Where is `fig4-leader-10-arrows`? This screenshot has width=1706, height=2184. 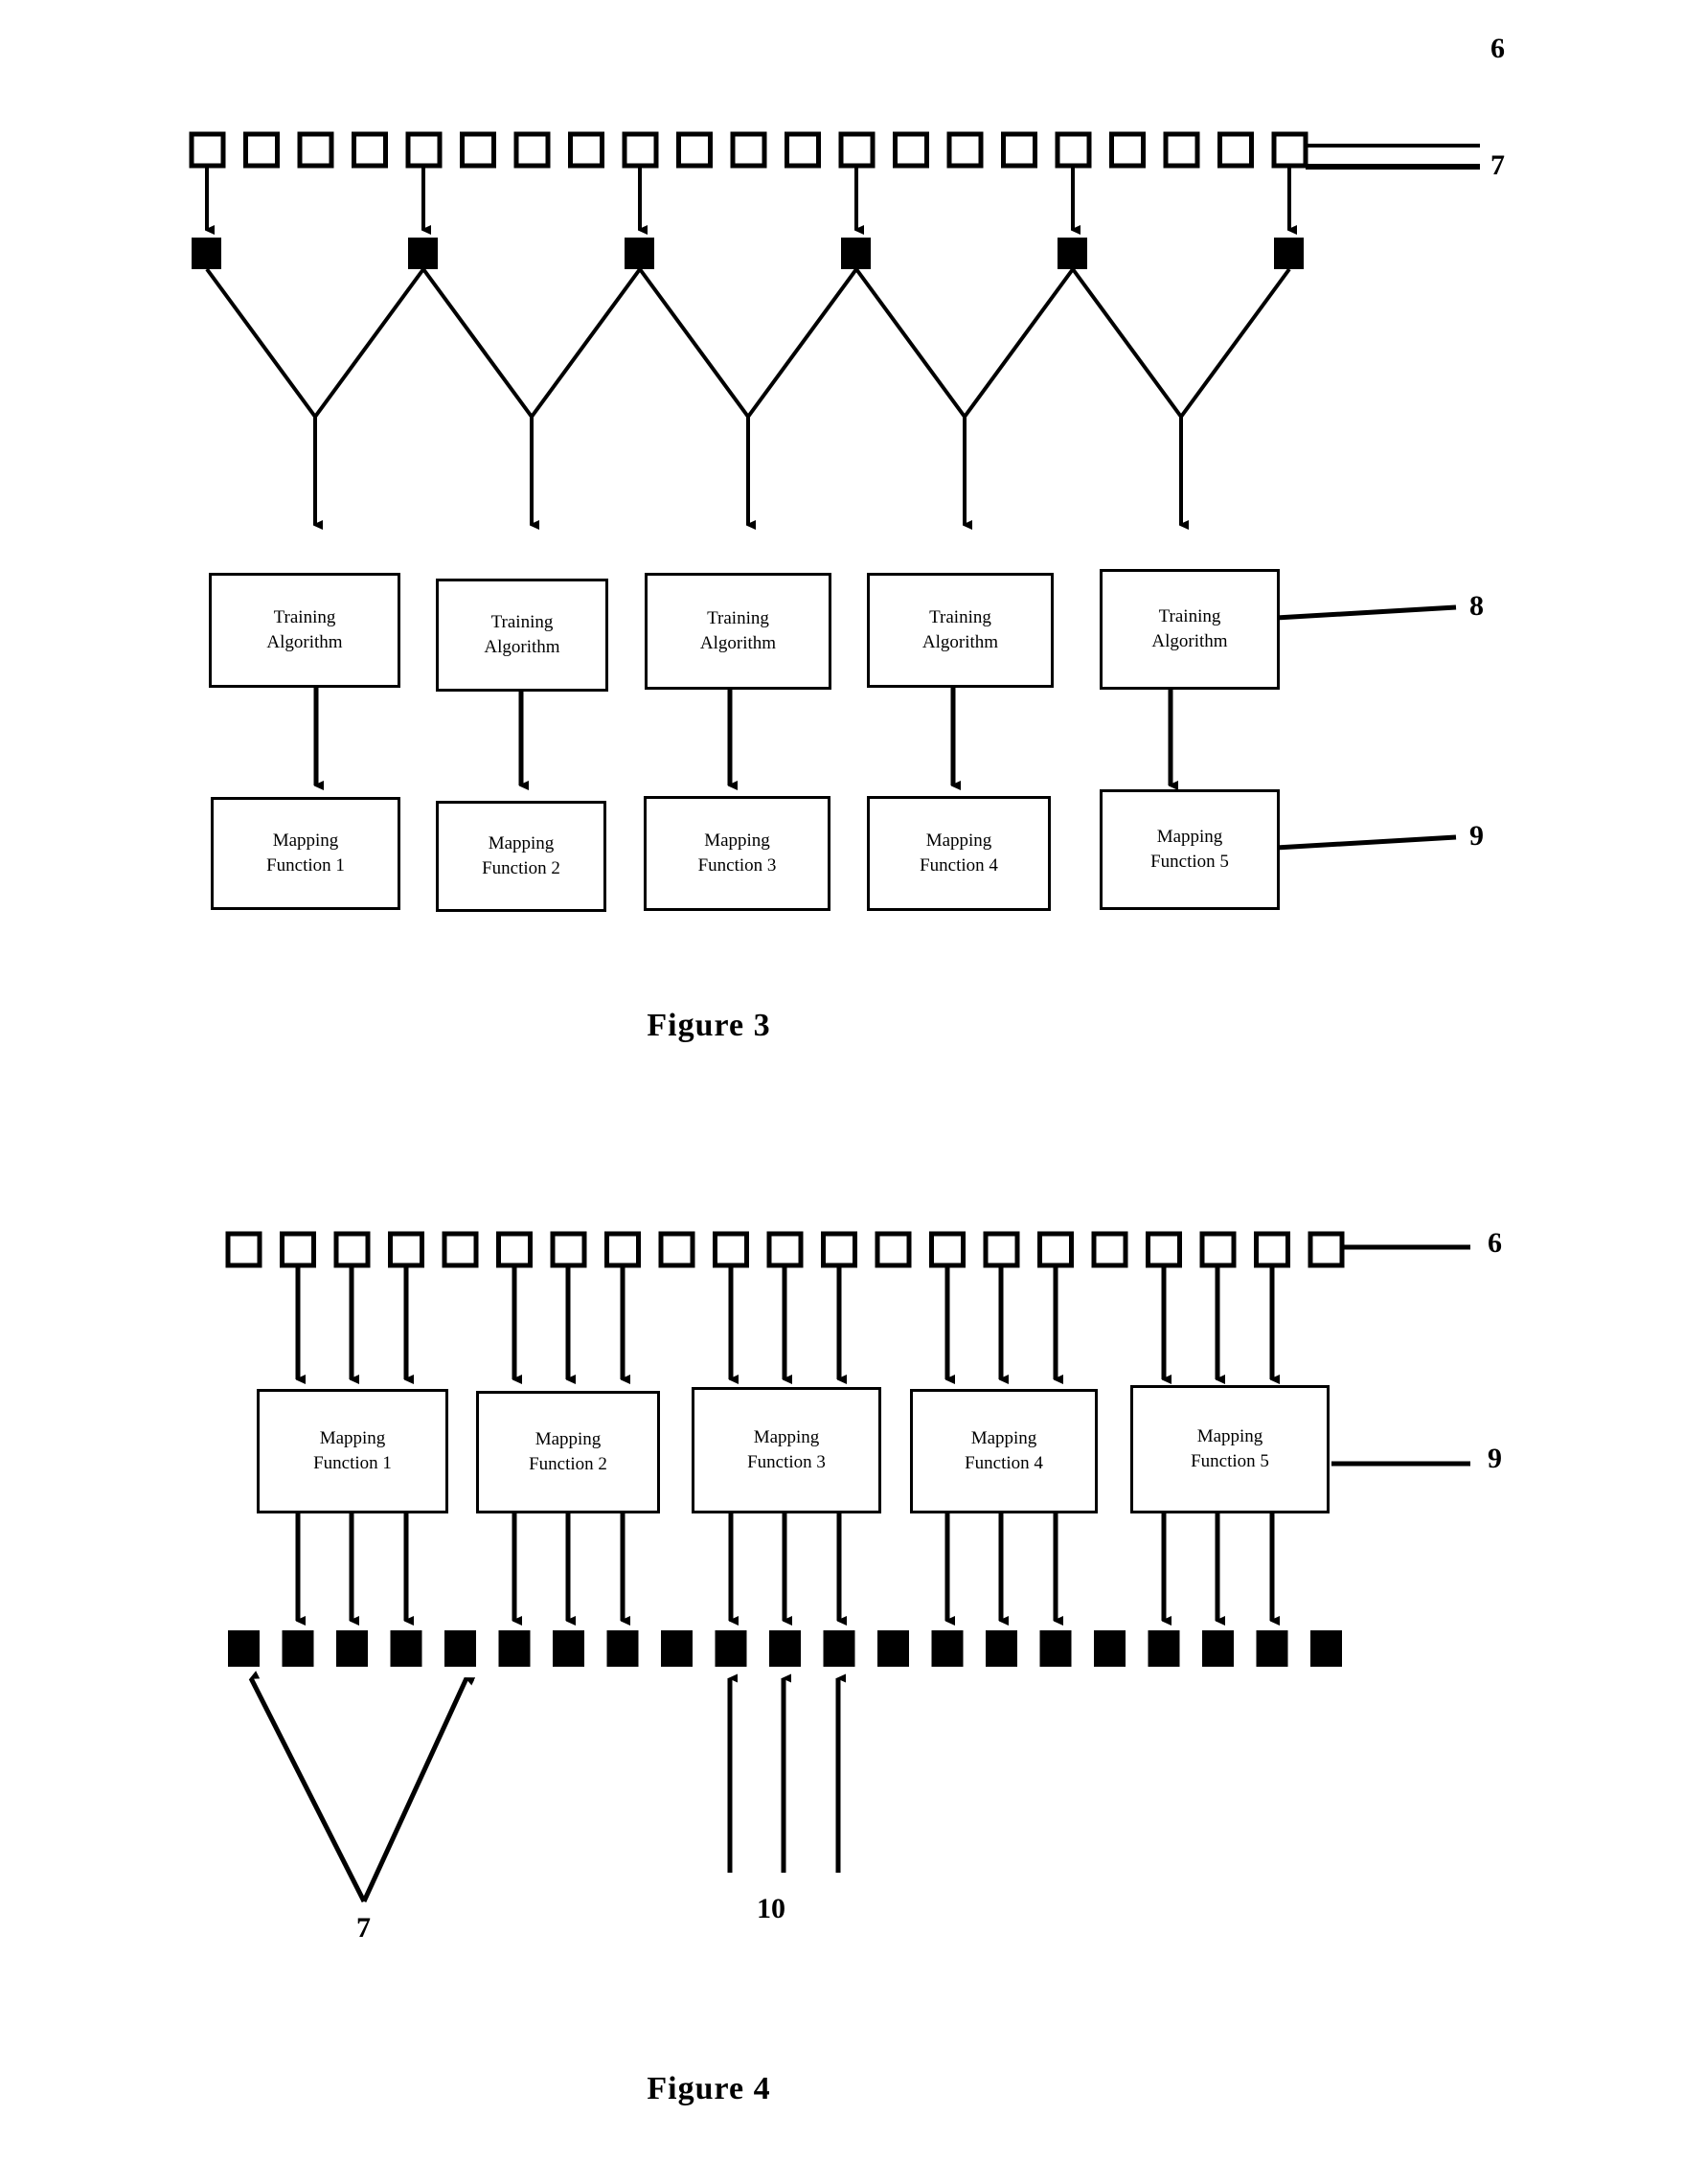 fig4-leader-10-arrows is located at coordinates (782, 1775).